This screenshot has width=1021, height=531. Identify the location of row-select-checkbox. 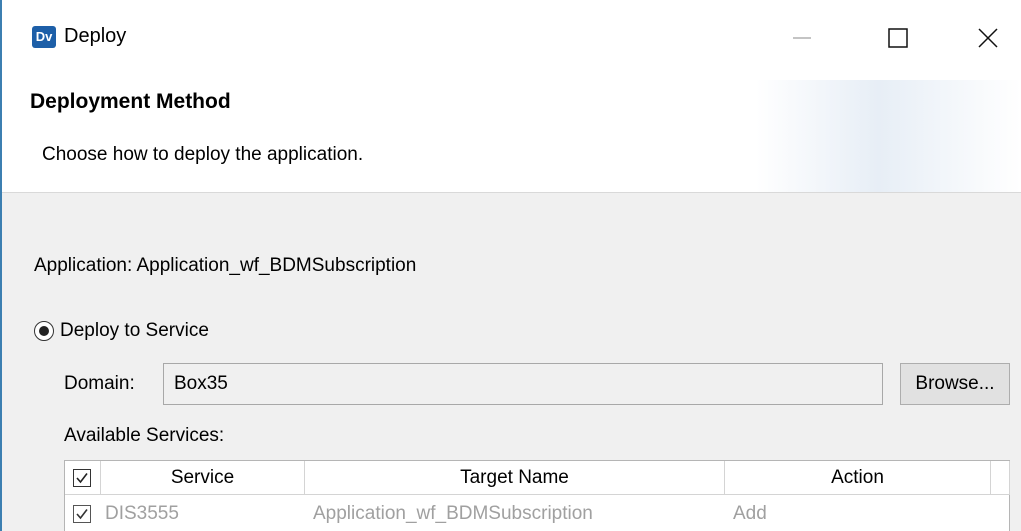
(82, 514).